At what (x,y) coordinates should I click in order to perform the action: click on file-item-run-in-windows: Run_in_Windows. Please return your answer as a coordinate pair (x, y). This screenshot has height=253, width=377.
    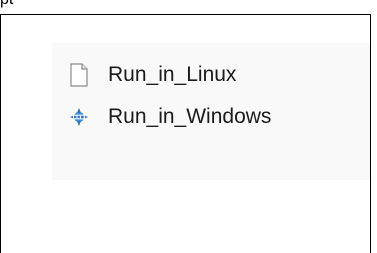
    Looking at the image, I should click on (168, 117).